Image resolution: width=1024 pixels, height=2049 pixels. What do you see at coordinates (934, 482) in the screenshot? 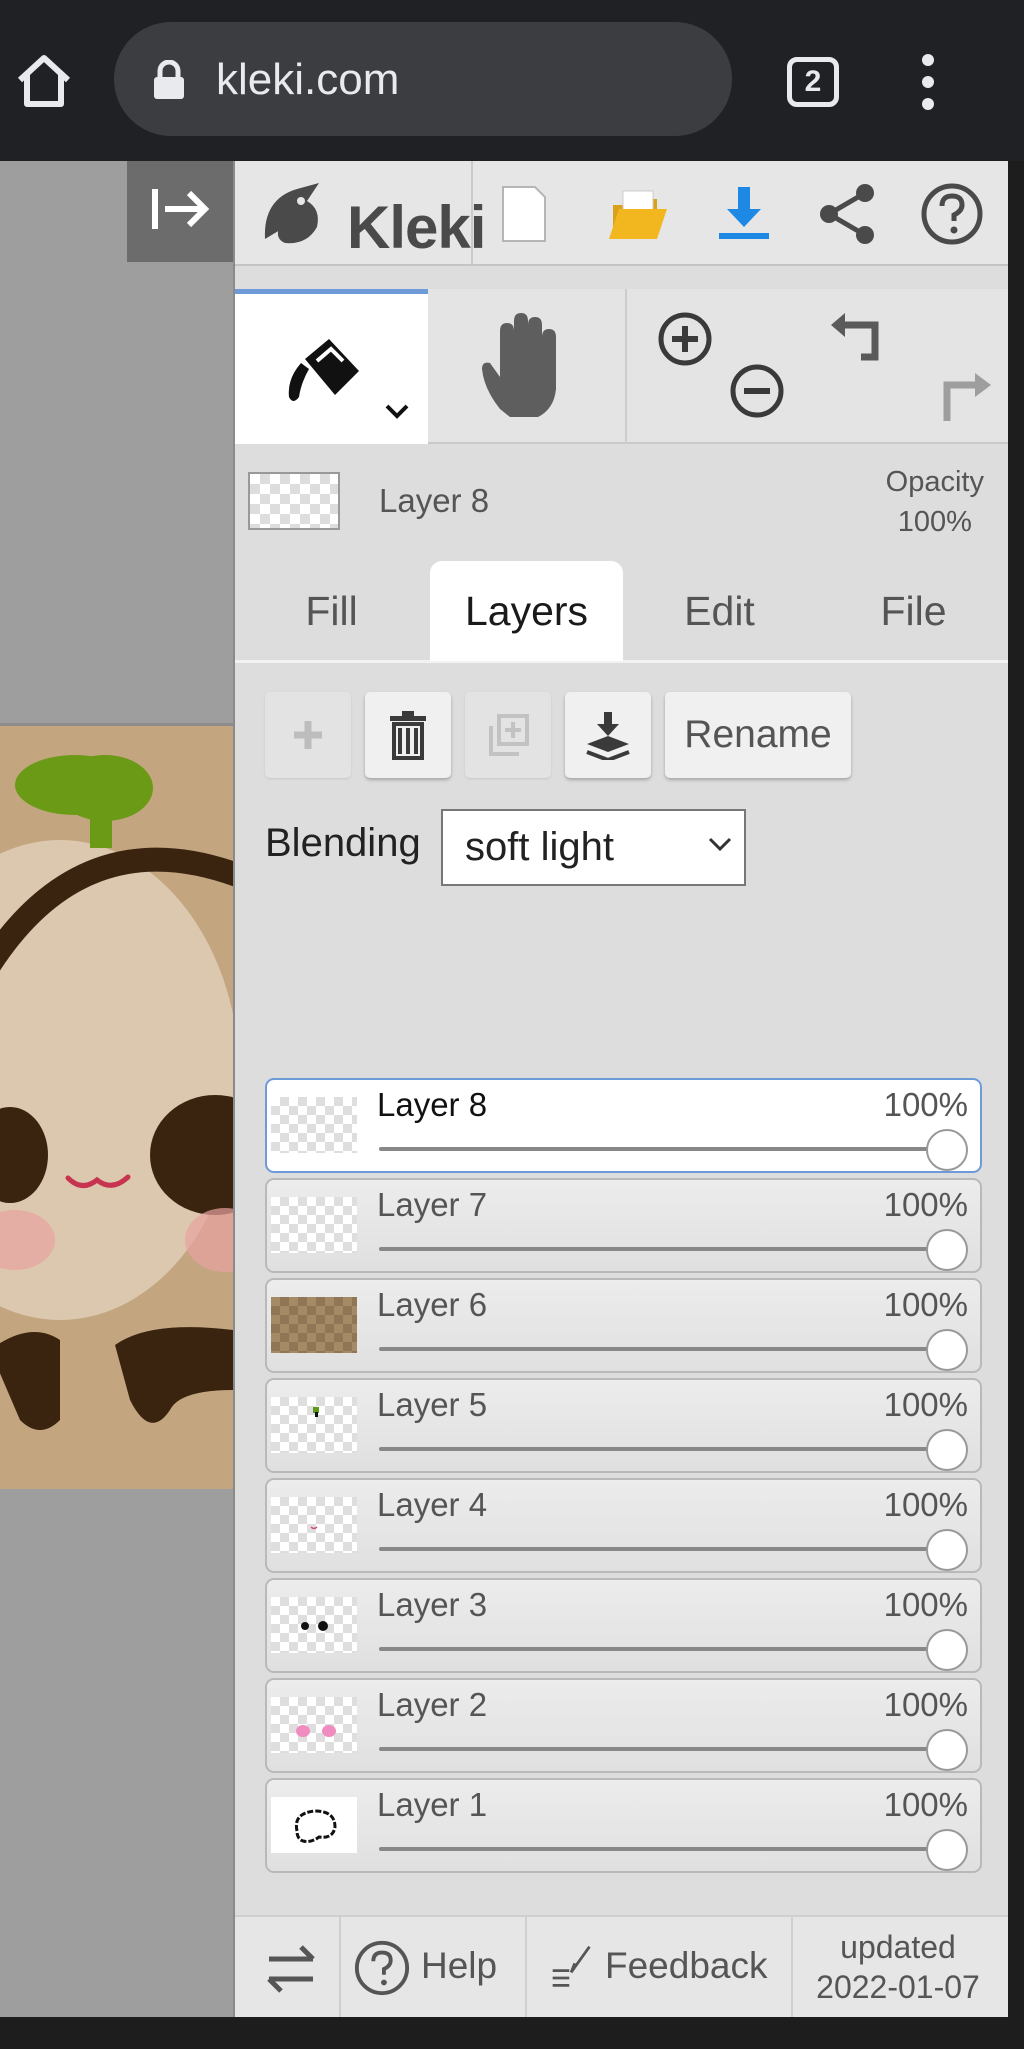
I see `opacity-label: Opacity` at bounding box center [934, 482].